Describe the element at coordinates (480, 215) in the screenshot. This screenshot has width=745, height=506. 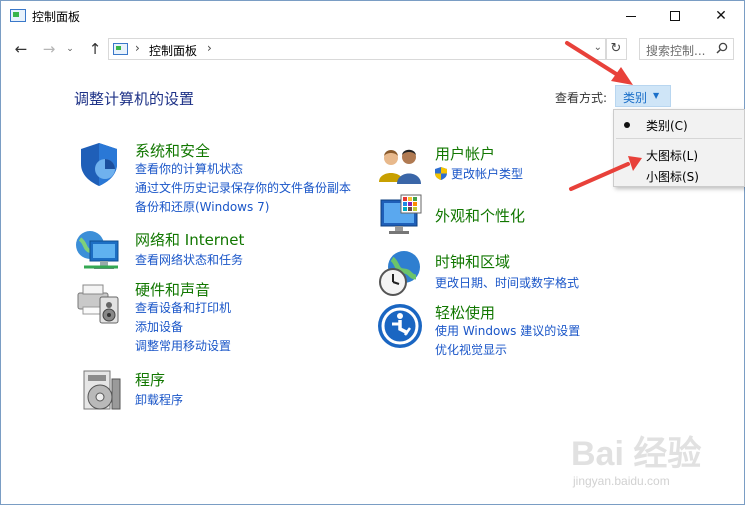
I see `category-appearance: 外观和个性化` at that location.